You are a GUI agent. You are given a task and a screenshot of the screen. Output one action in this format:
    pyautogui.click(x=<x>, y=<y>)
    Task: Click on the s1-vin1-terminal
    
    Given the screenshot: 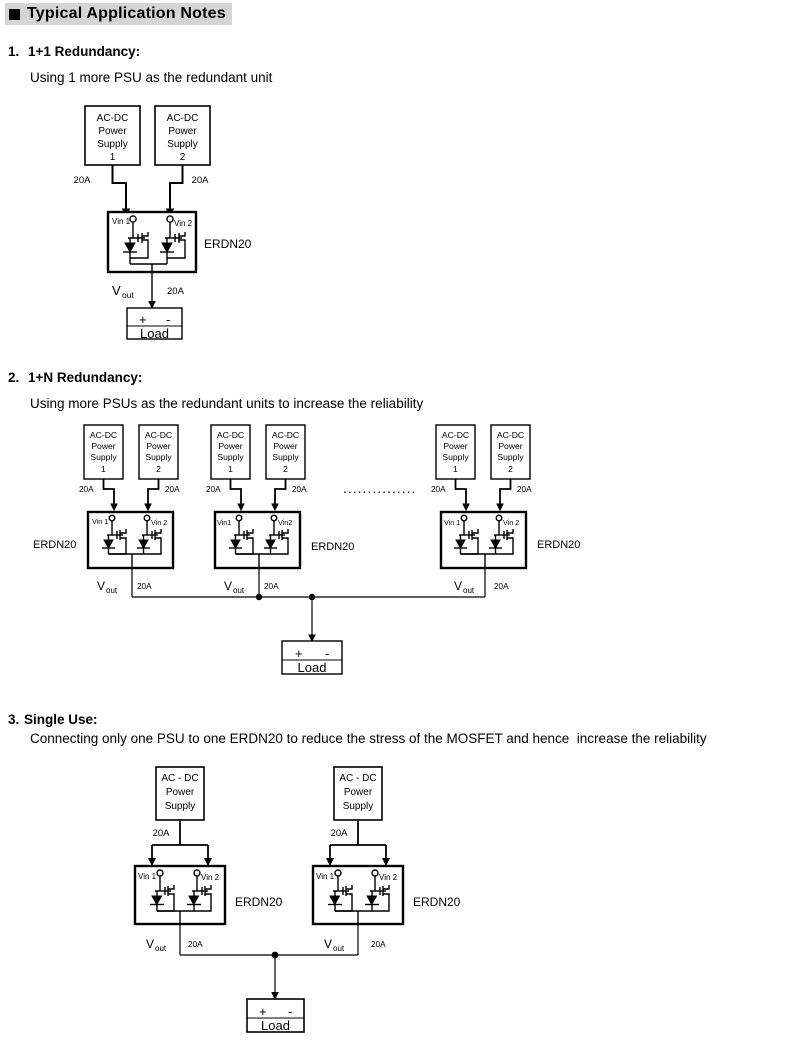 What is the action you would take?
    pyautogui.click(x=160, y=873)
    